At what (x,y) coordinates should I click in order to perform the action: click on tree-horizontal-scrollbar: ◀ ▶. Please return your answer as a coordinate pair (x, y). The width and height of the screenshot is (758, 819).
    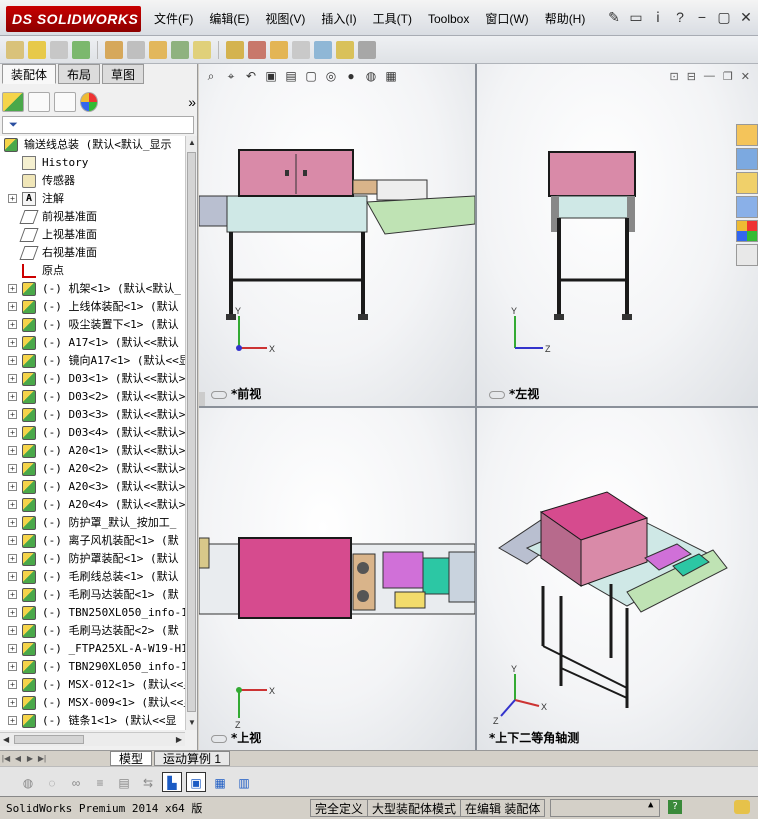
    Looking at the image, I should click on (92, 739).